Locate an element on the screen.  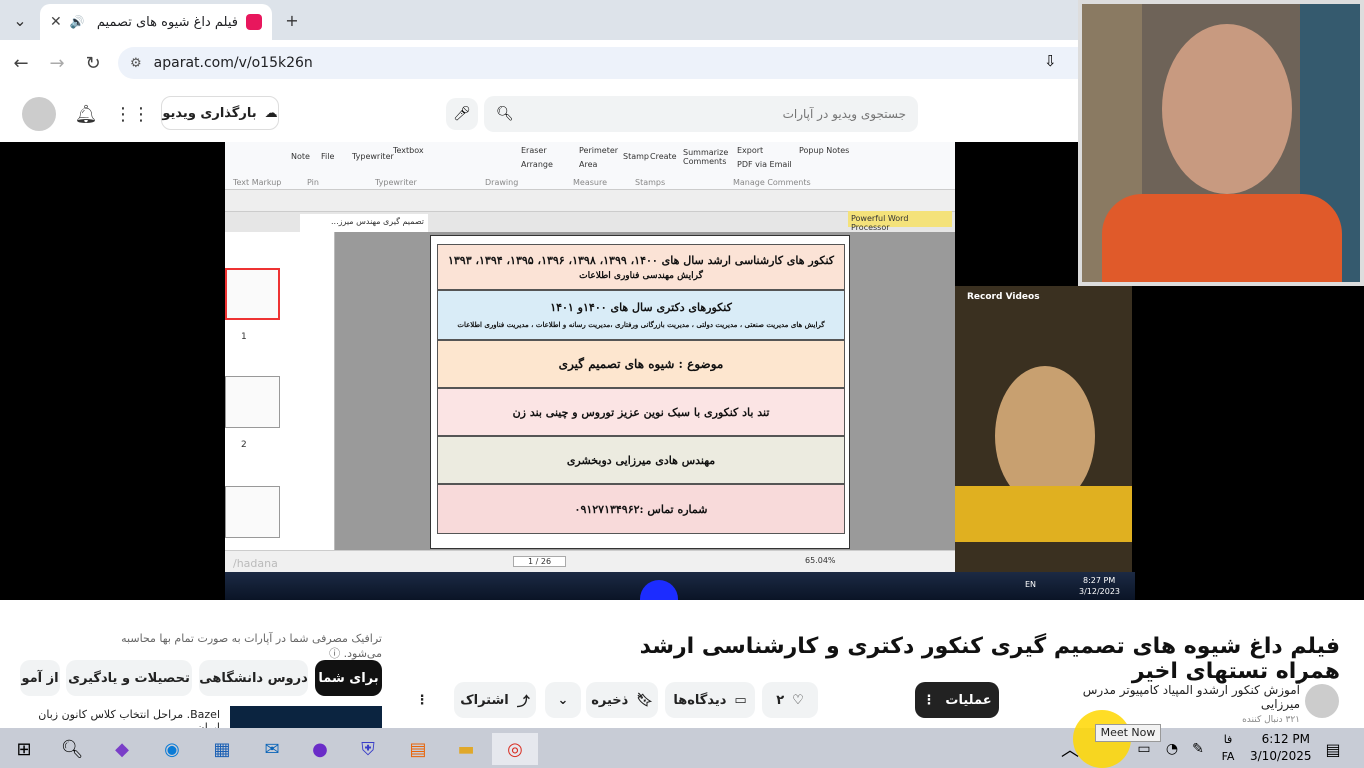
pdf-editor-icon: ▤ is located at coordinates (418, 749).